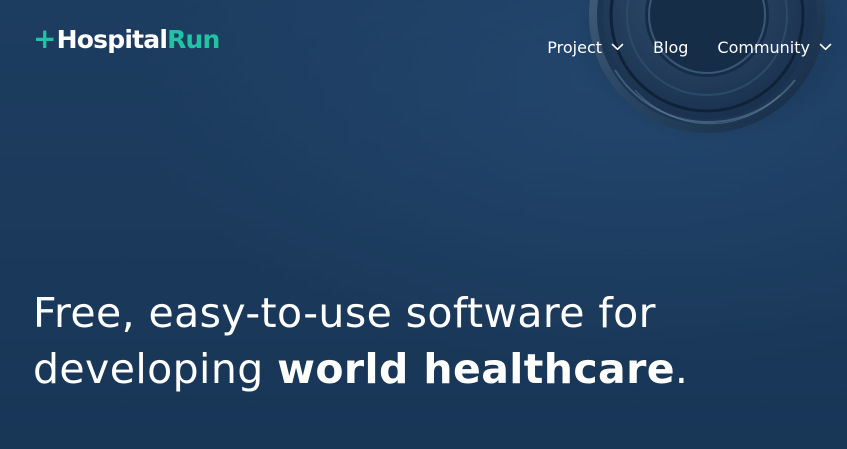 Image resolution: width=847 pixels, height=449 pixels. I want to click on headline-line-2-prefix: developing, so click(155, 369).